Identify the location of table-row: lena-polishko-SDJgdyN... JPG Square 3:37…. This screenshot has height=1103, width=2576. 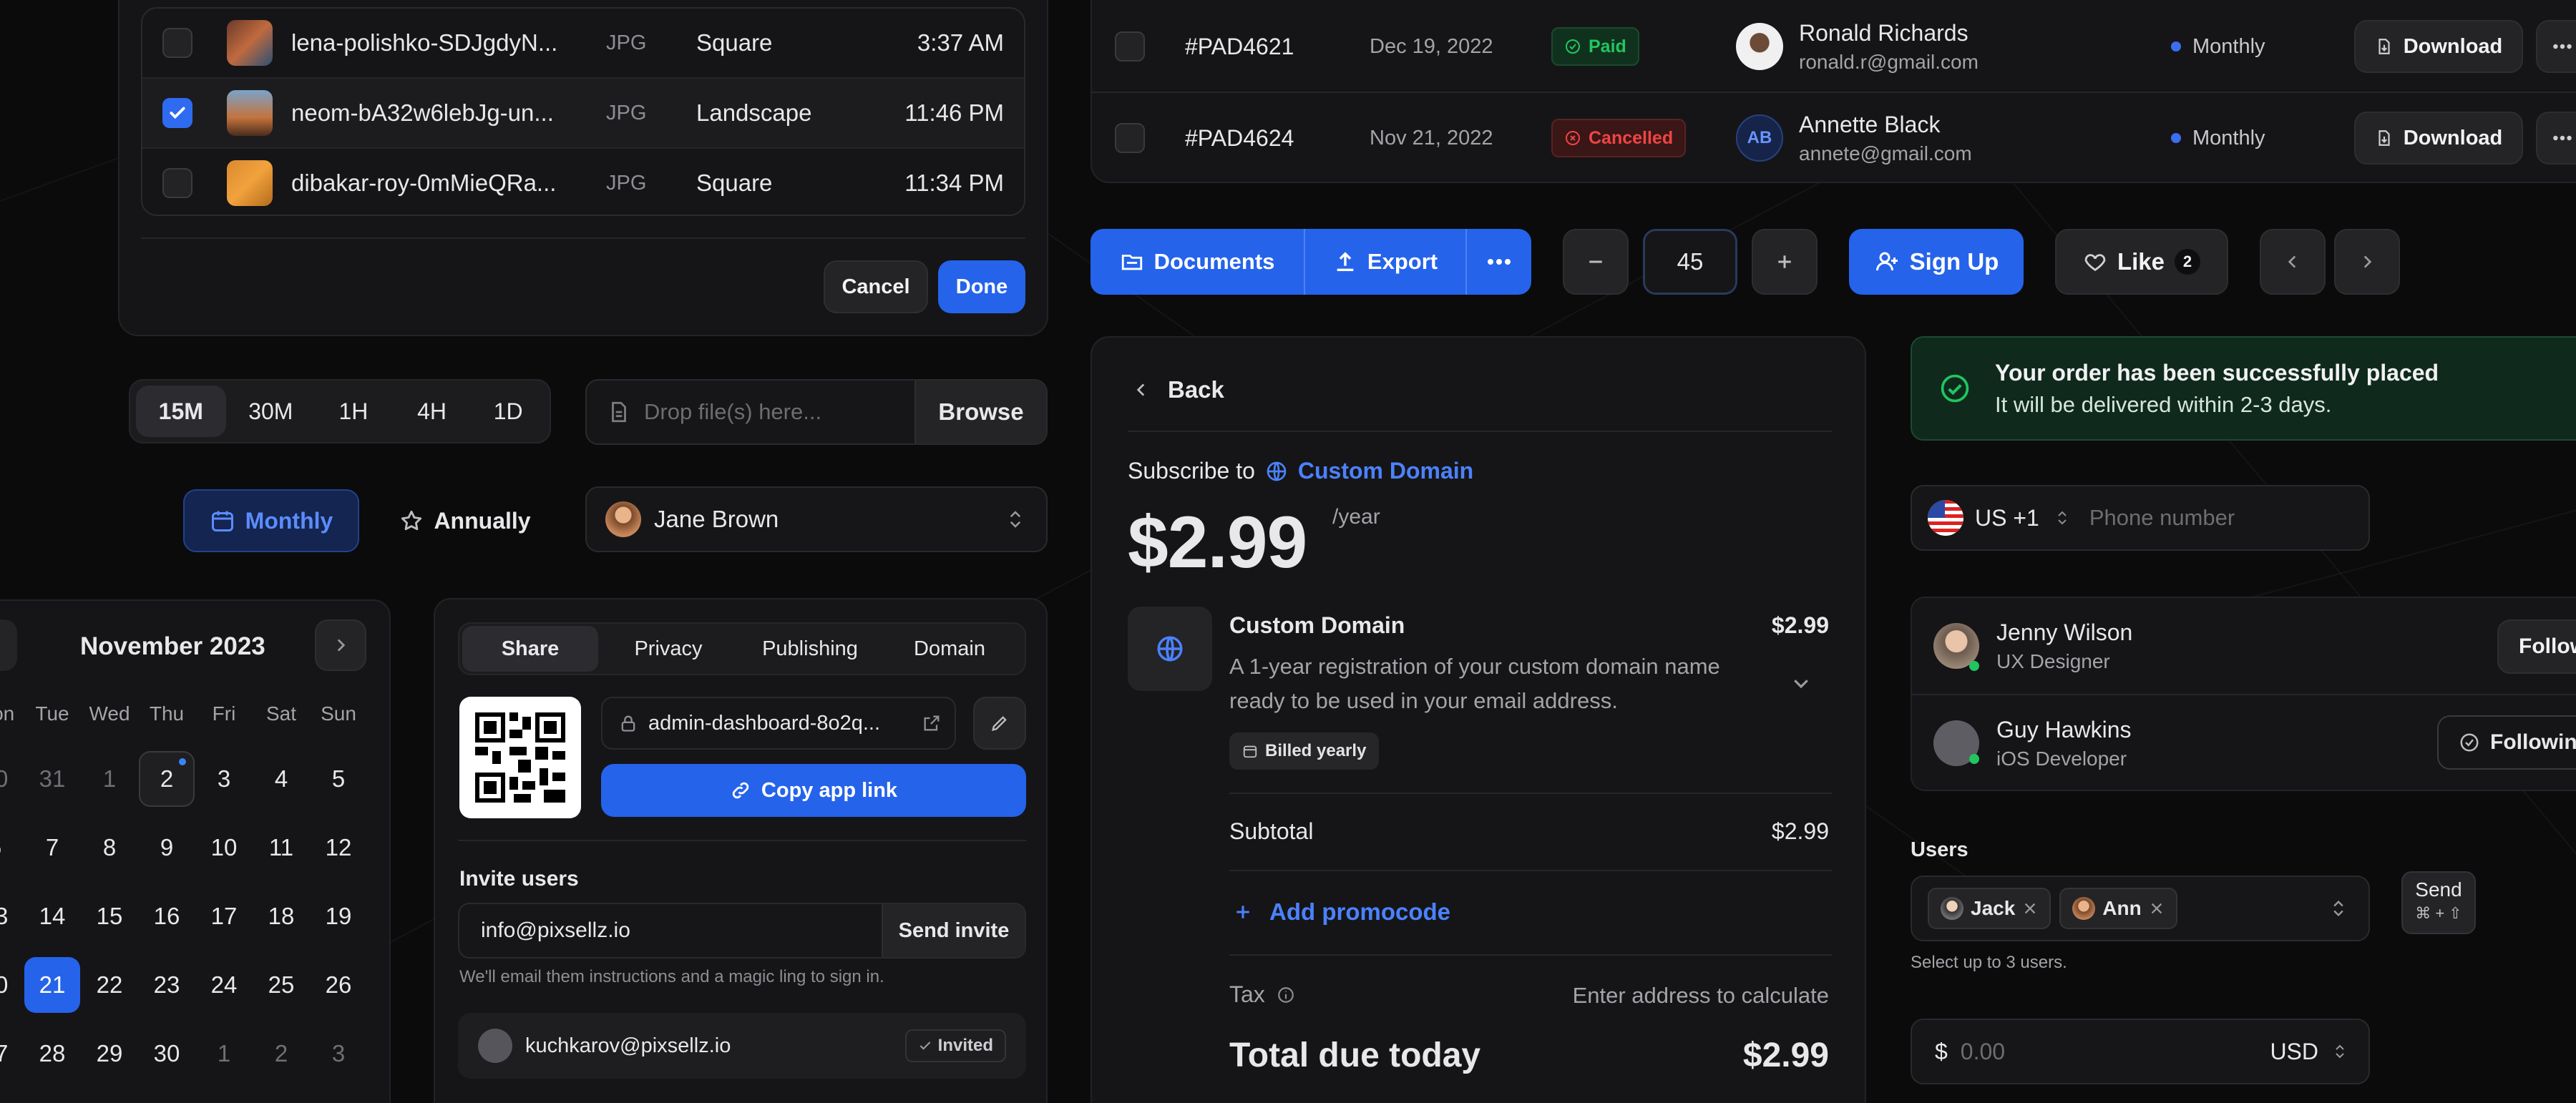
(583, 43).